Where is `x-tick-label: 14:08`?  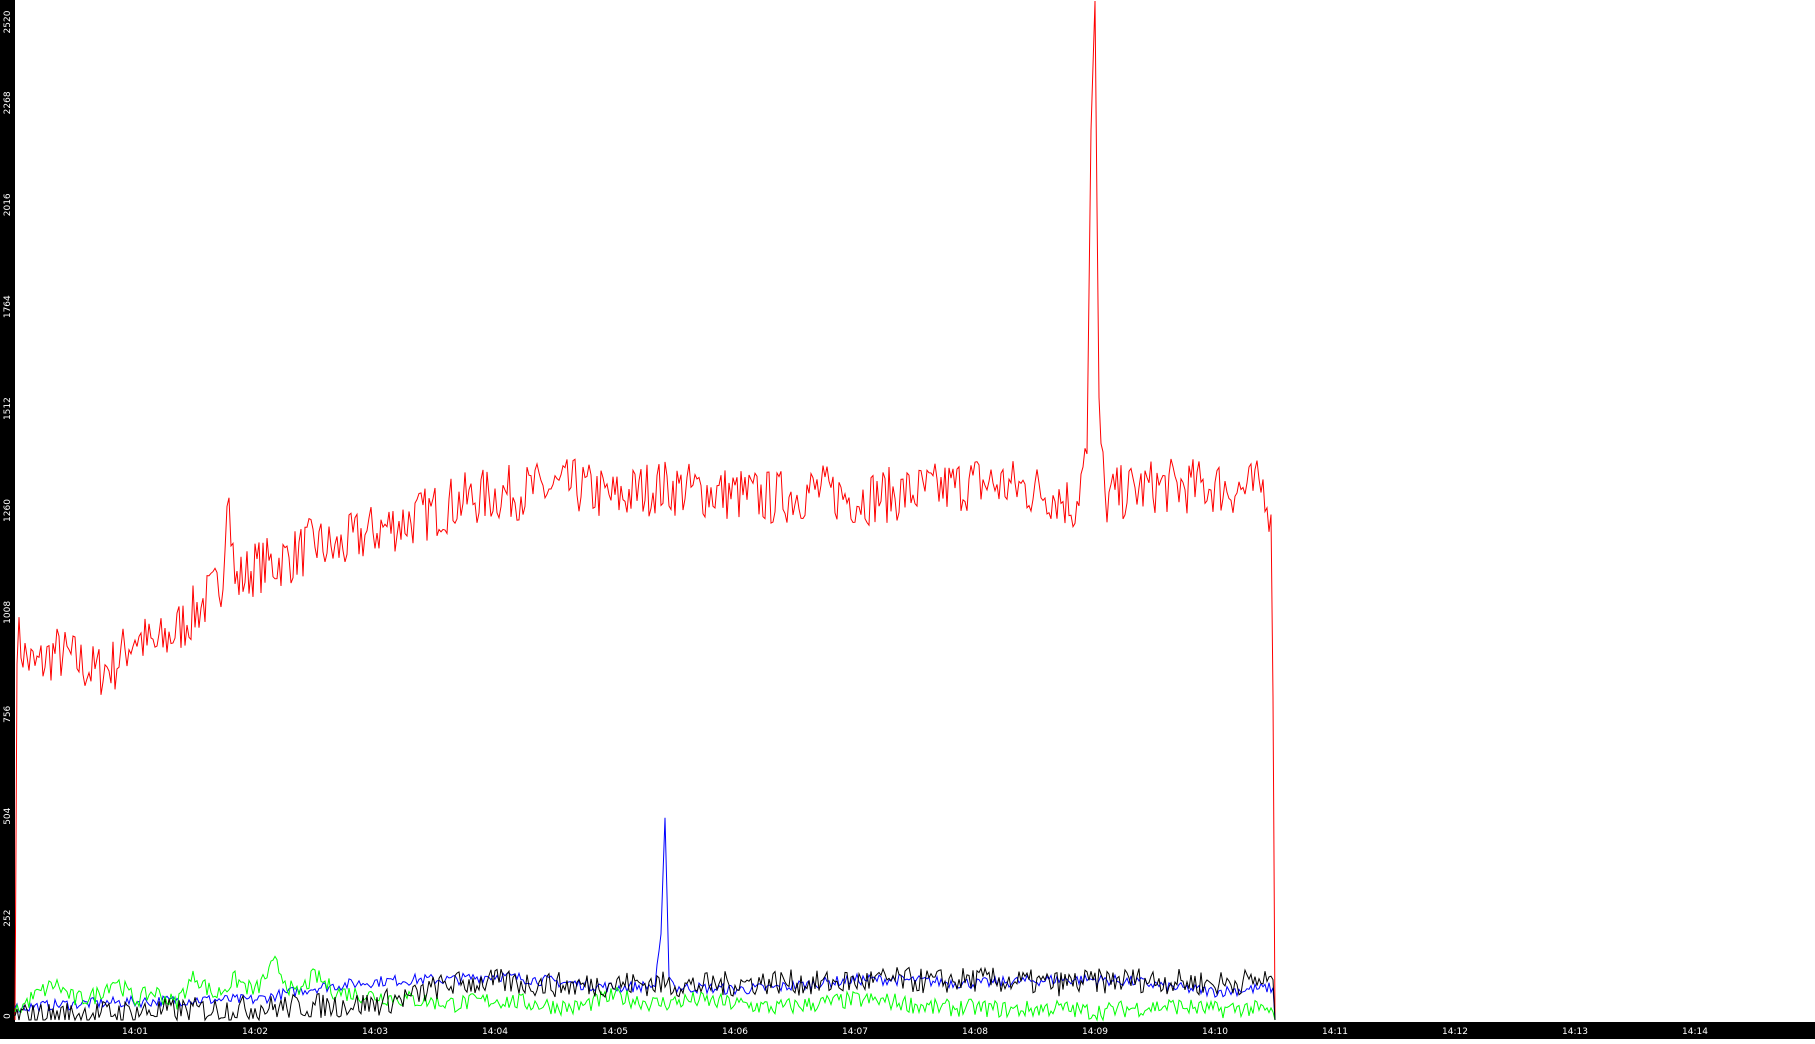 x-tick-label: 14:08 is located at coordinates (975, 1032).